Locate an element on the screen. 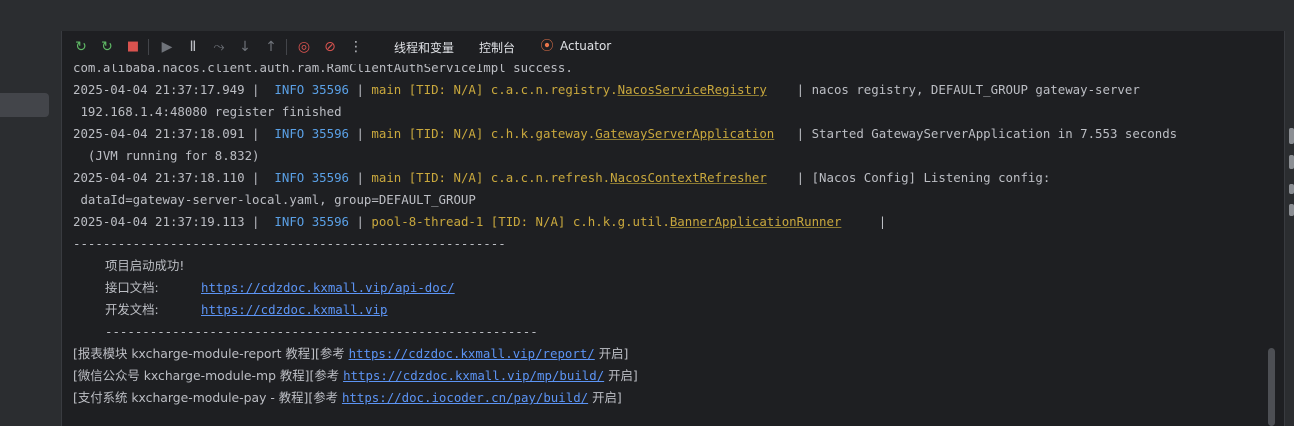  api-doc-label: 接口文档: is located at coordinates (132, 287).